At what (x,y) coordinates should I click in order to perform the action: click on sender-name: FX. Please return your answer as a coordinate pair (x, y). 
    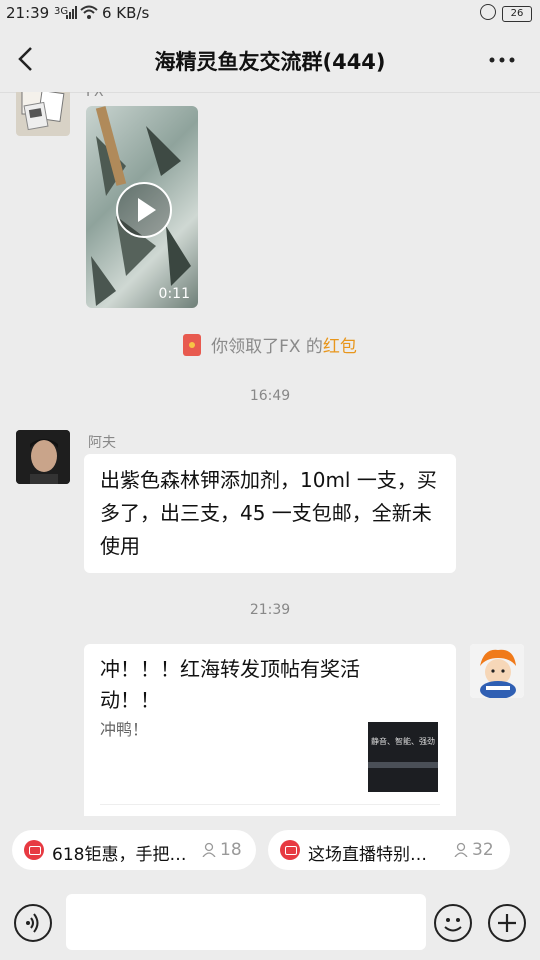
    Looking at the image, I should click on (95, 96).